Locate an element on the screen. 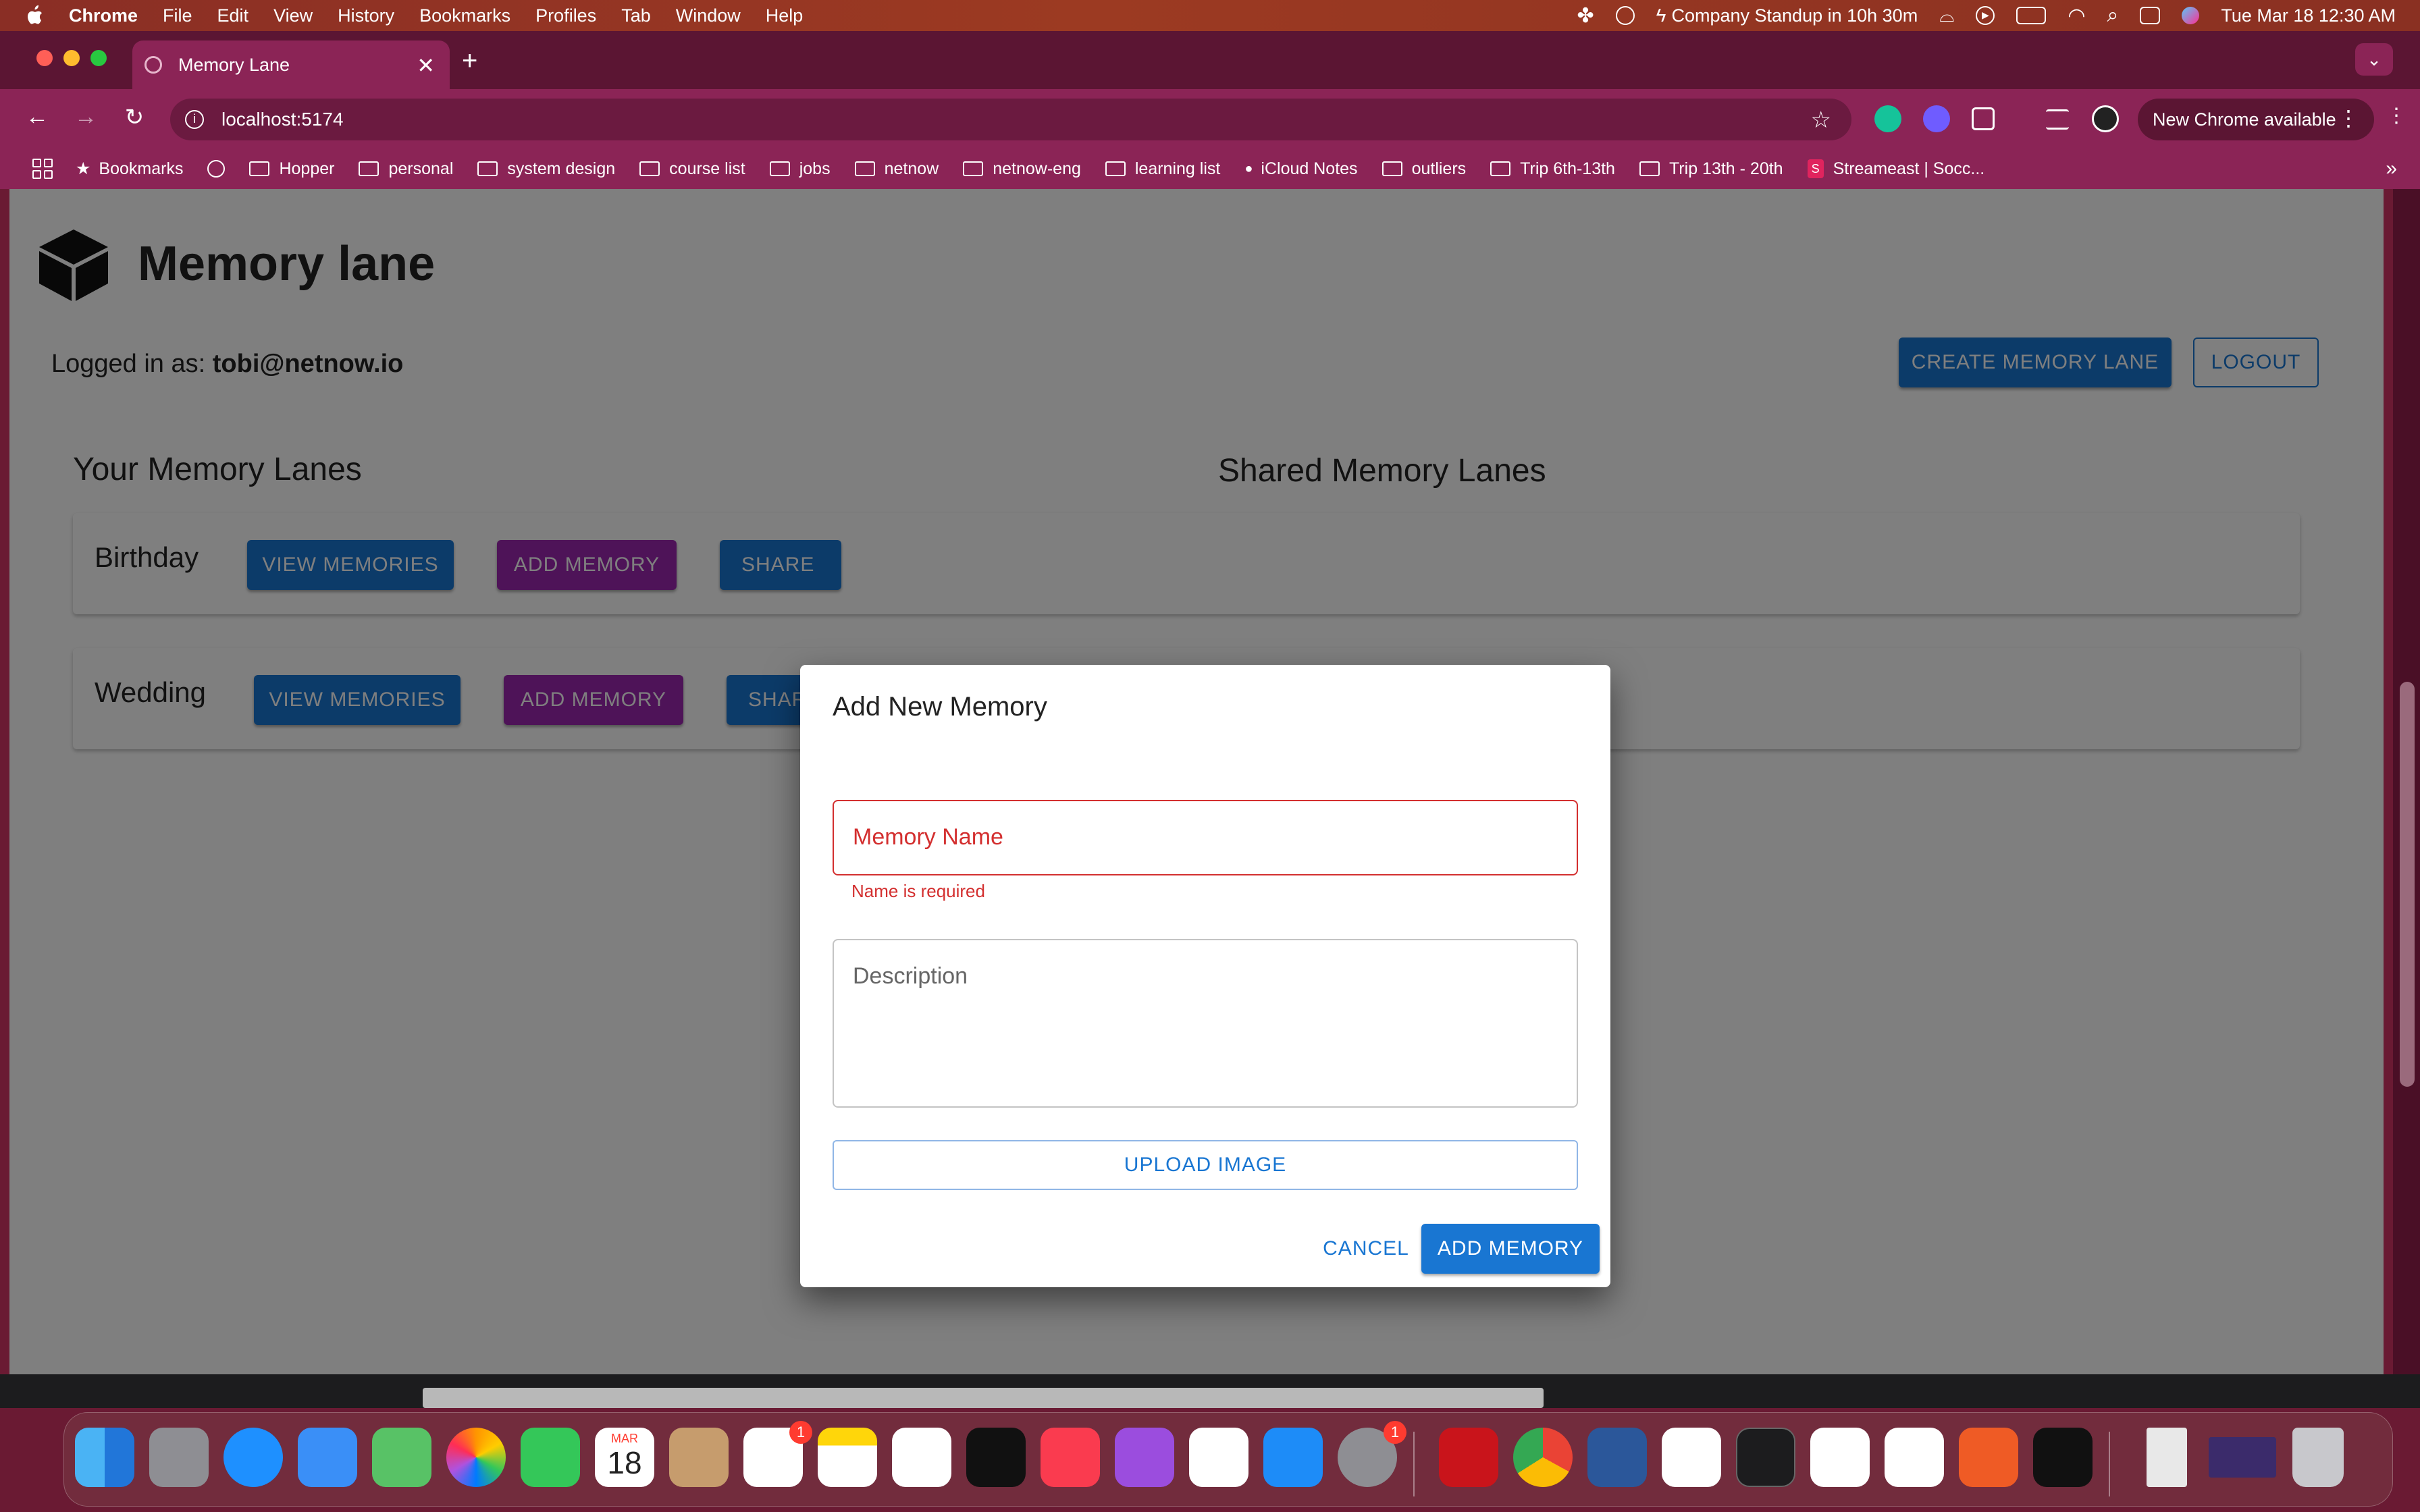 This screenshot has width=2420, height=1512. wifi-icon: ◠ is located at coordinates (2076, 16).